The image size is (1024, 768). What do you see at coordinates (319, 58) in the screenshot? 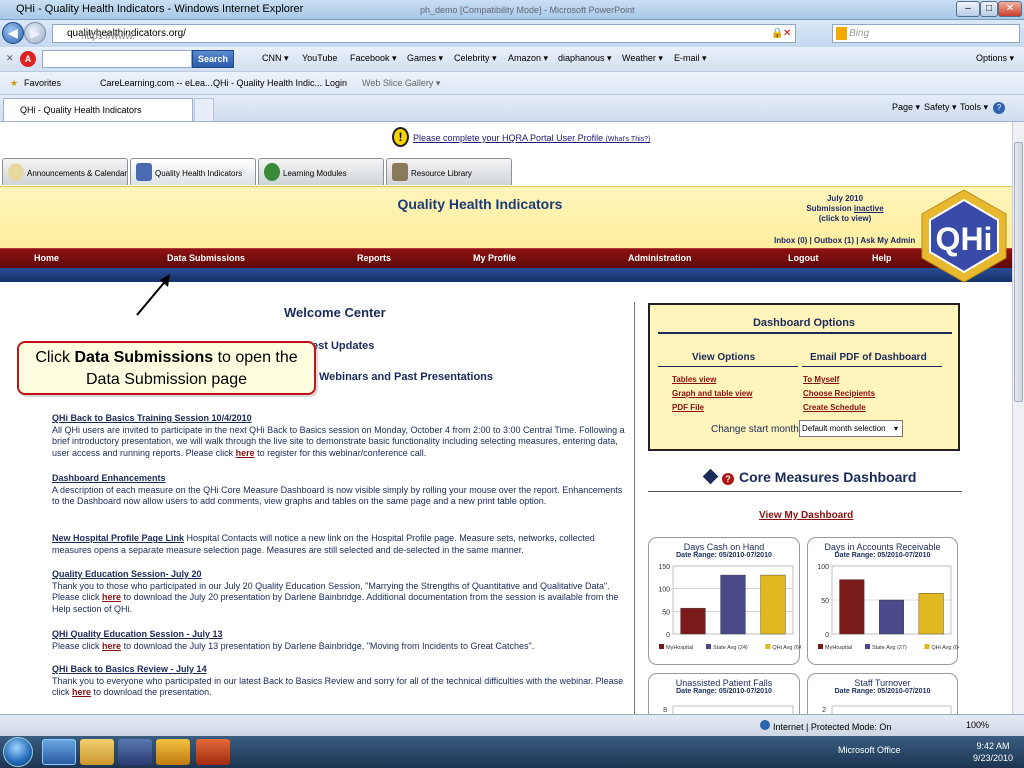
I see `toolbar-item-youtube: YouTube` at bounding box center [319, 58].